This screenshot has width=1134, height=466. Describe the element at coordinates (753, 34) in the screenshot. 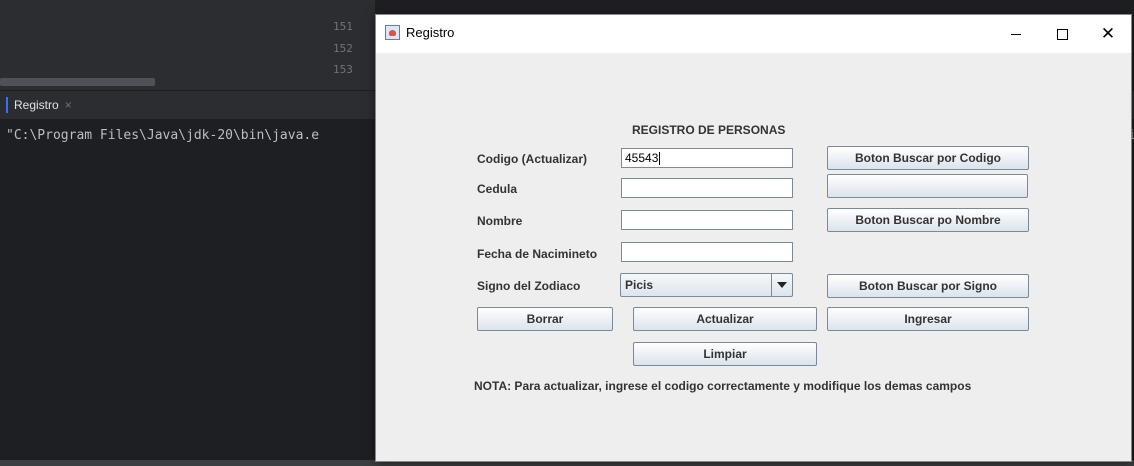

I see `window-titlebar: Registro ✕` at that location.